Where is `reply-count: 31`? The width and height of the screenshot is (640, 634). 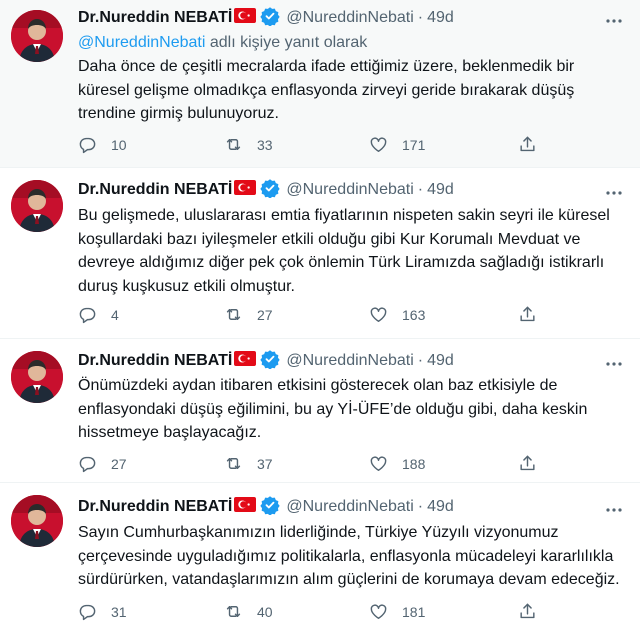
reply-count: 31 is located at coordinates (119, 611).